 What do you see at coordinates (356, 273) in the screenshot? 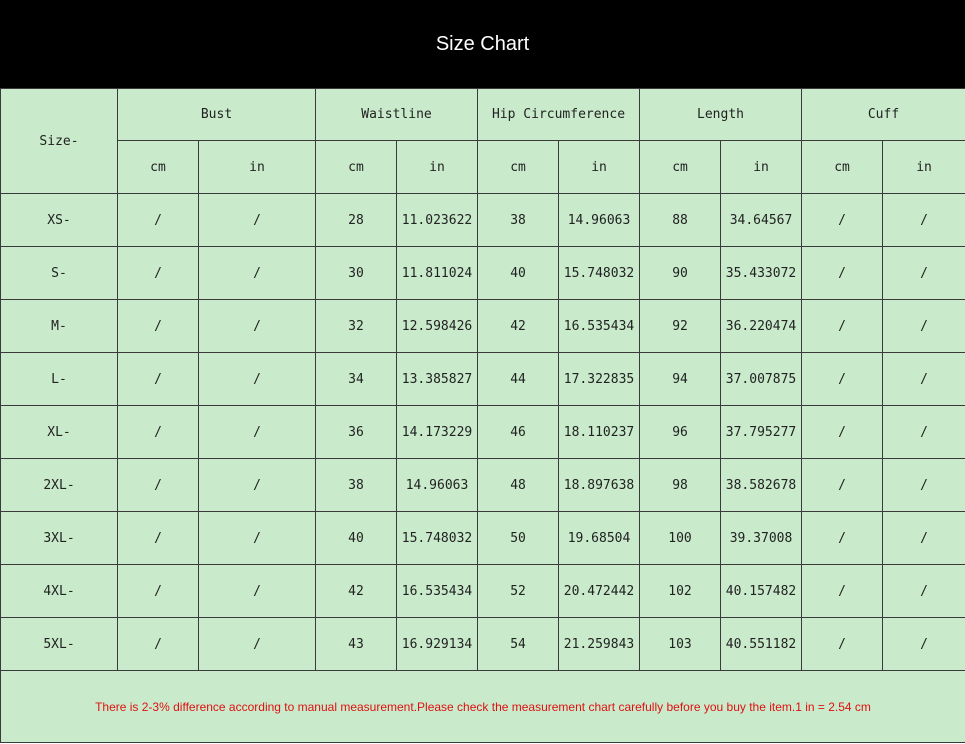
I see `measurement-cell: 30` at bounding box center [356, 273].